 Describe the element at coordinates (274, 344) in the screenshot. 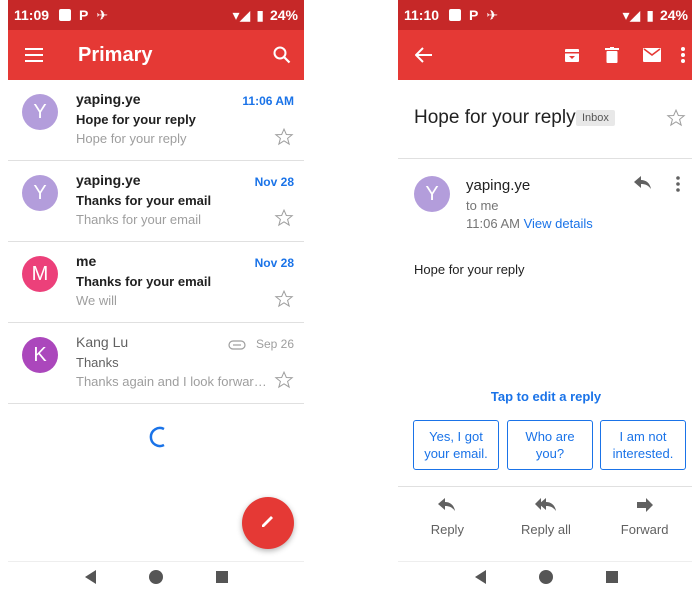

I see `email-date: Sep 26` at that location.